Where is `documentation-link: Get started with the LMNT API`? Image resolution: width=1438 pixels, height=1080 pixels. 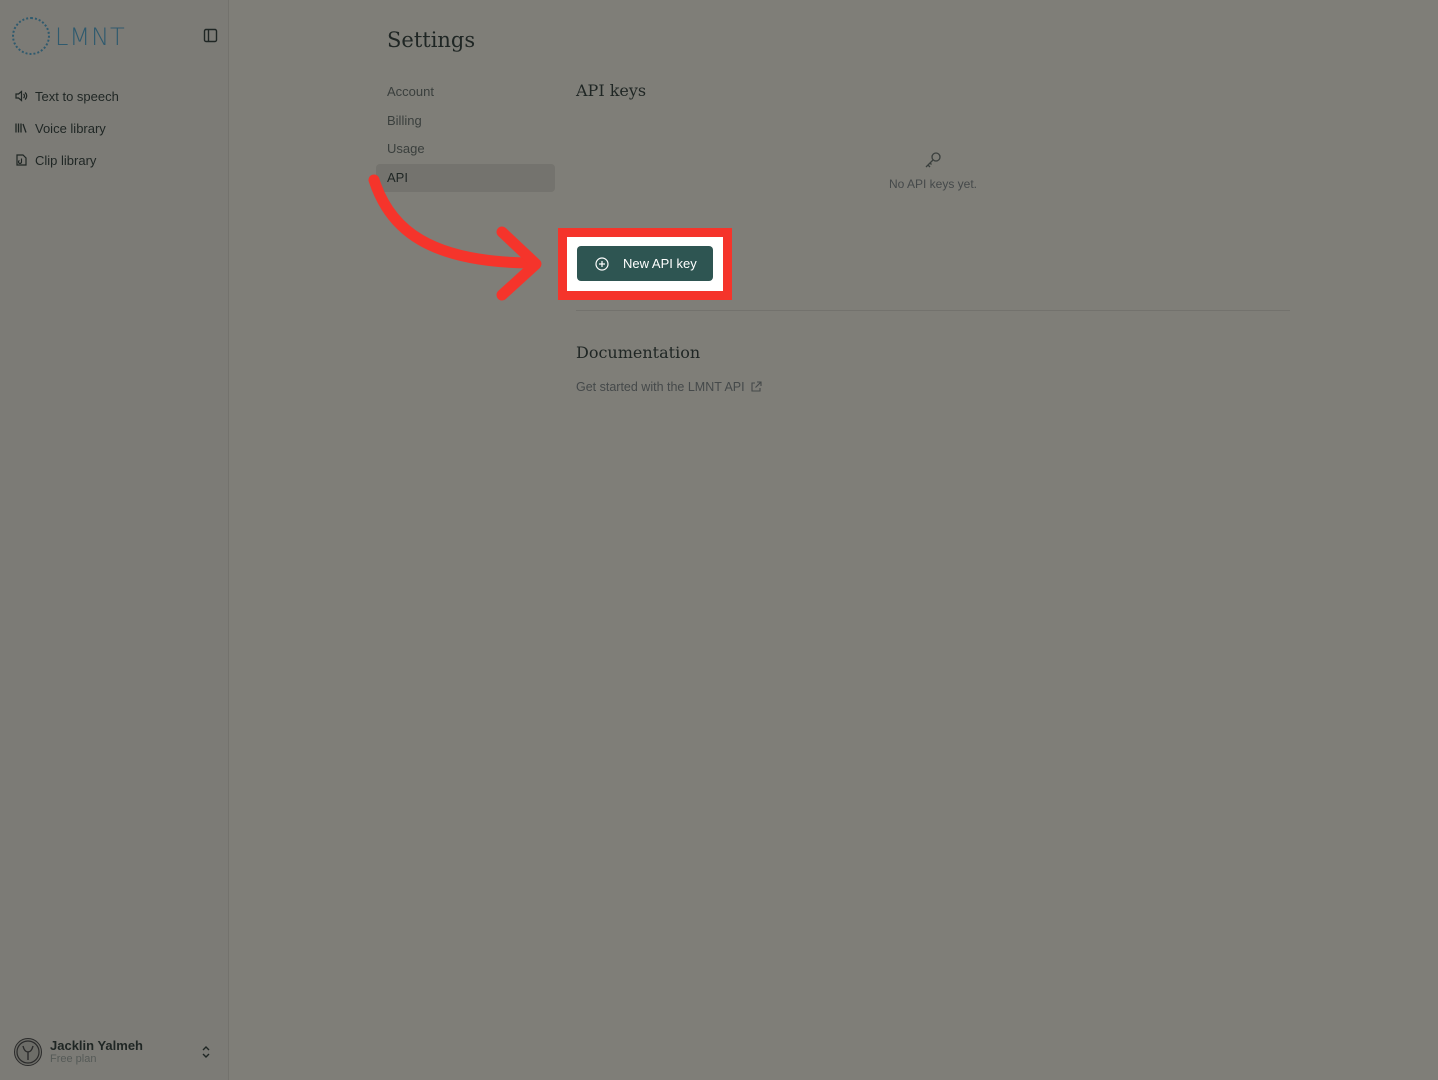 documentation-link: Get started with the LMNT API is located at coordinates (669, 387).